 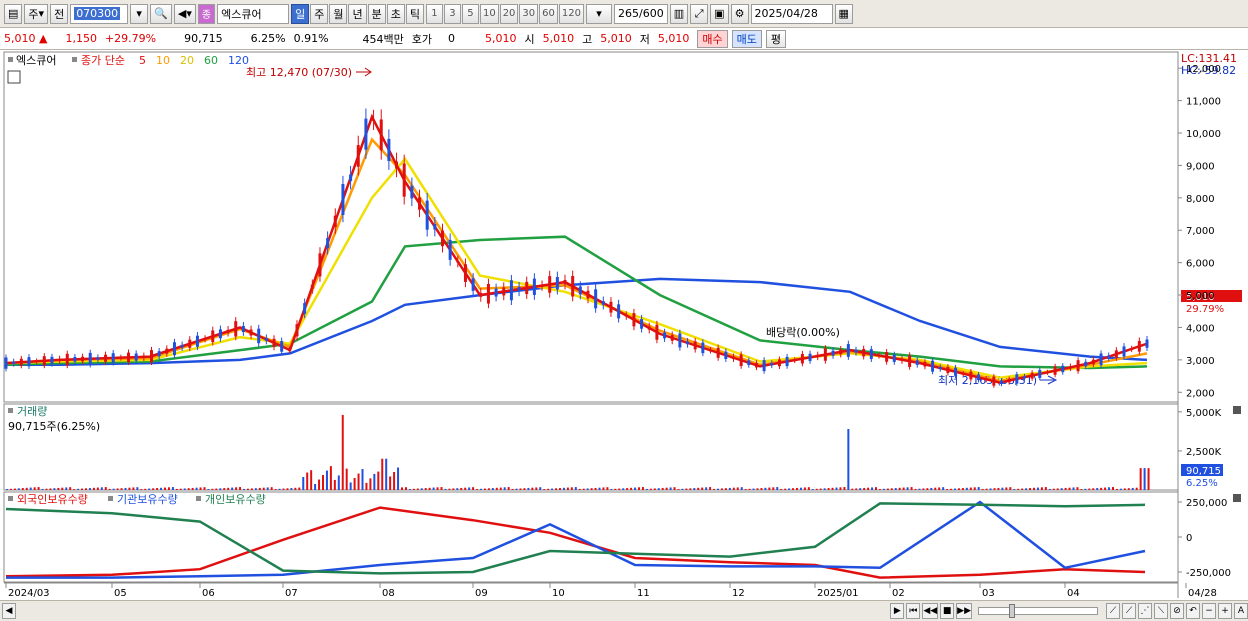 I want to click on zoom-slider, so click(x=1038, y=611).